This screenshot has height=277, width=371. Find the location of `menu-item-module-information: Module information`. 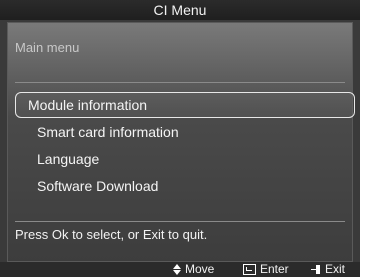

menu-item-module-information: Module information is located at coordinates (185, 105).